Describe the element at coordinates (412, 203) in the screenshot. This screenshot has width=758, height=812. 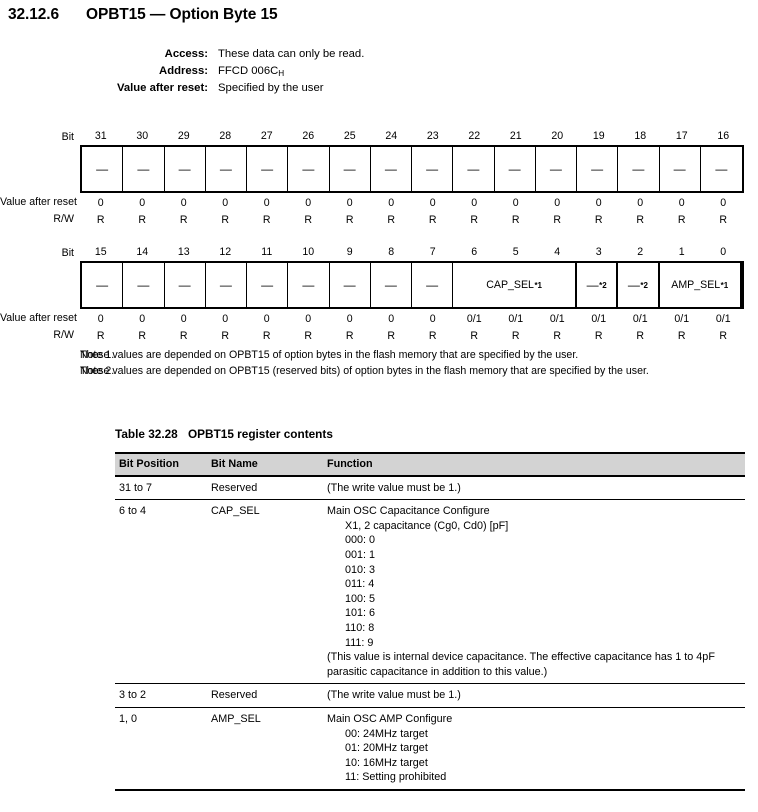
I see `reset-value-cells: 0 0 0 0 0 0 0 0 0 0 0 0 0 0 0 0` at that location.